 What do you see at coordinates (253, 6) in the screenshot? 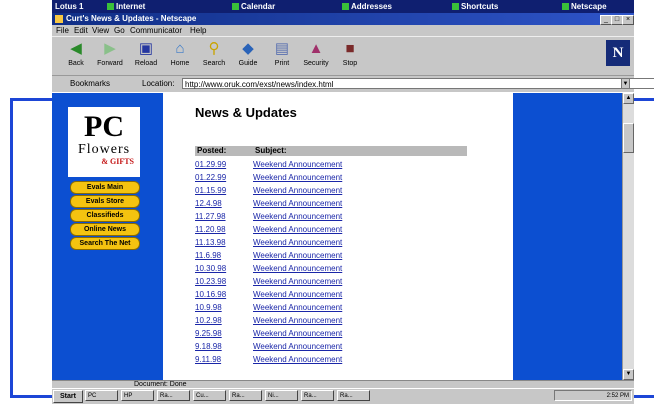
I see `shortcut-calendar: Calendar` at bounding box center [253, 6].